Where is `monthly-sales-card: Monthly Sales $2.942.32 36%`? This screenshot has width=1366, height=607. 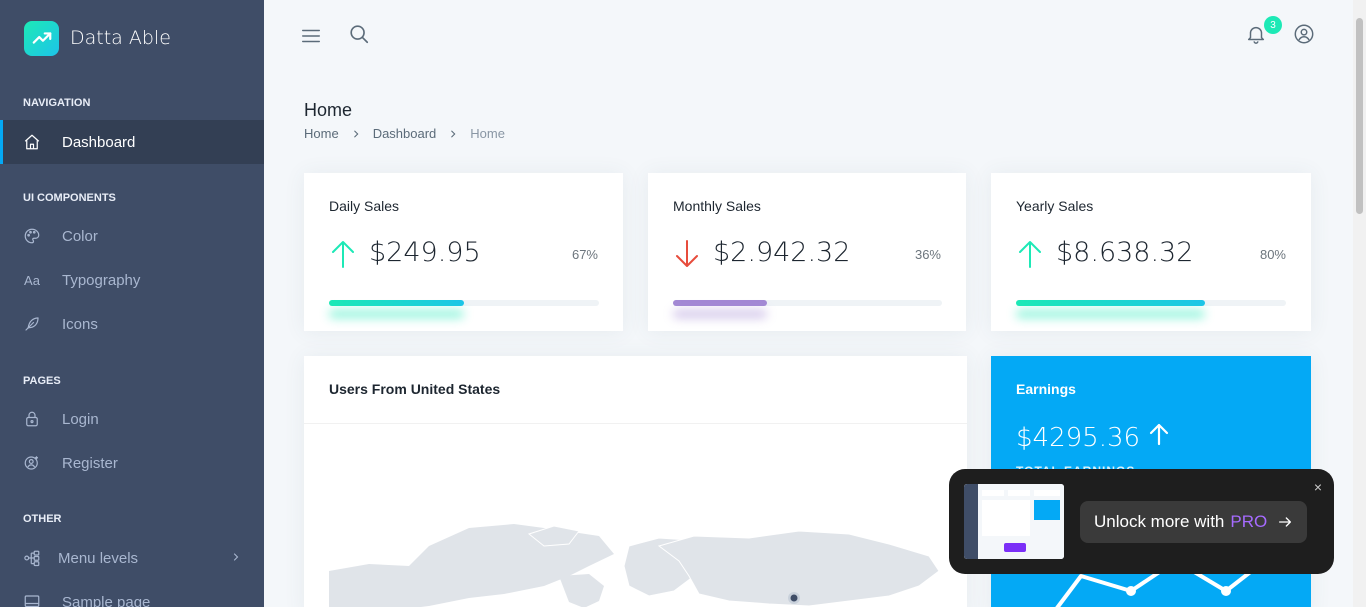
monthly-sales-card: Monthly Sales $2.942.32 36% is located at coordinates (807, 252).